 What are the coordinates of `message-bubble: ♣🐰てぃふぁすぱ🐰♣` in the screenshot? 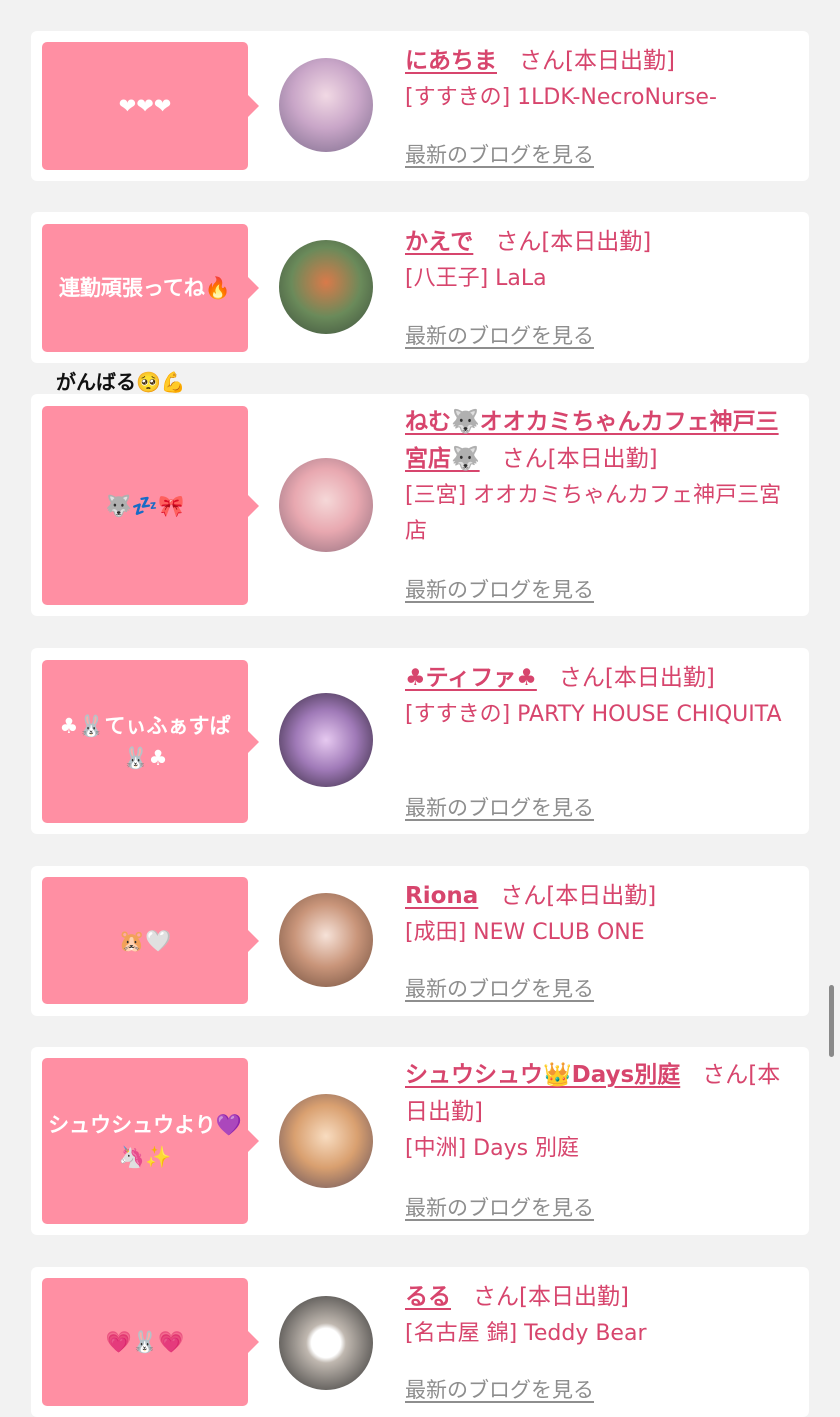 It's located at (150, 741).